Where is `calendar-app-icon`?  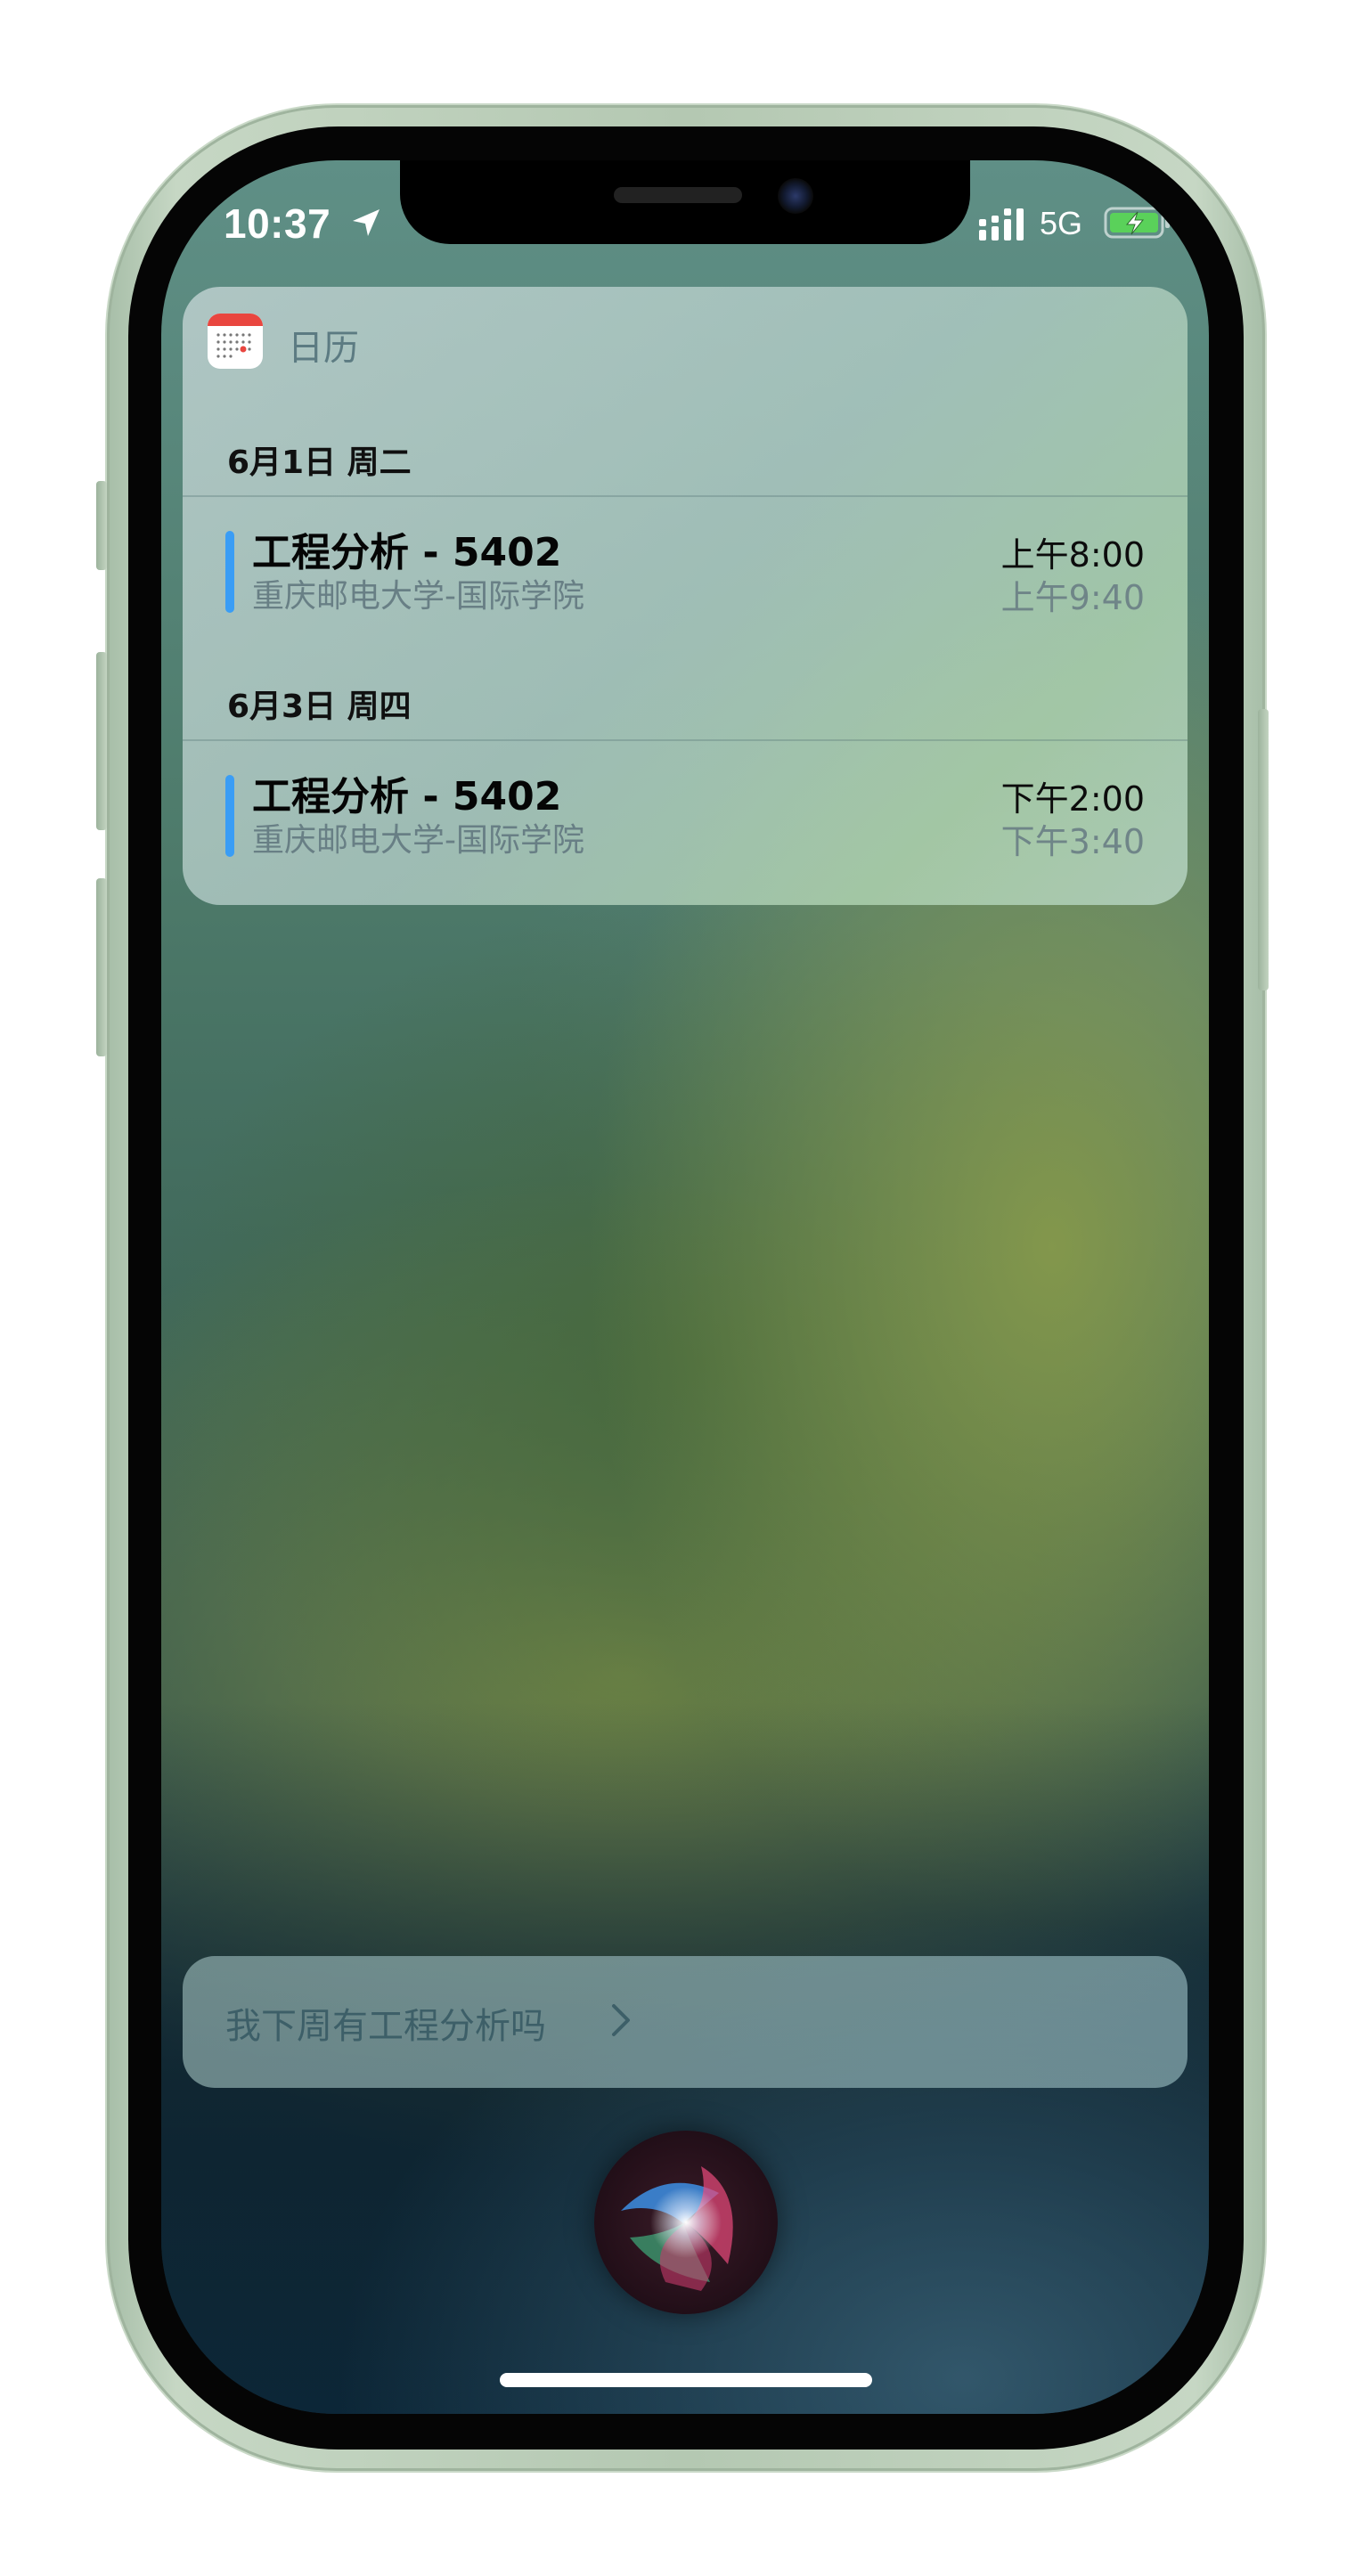
calendar-app-icon is located at coordinates (235, 341).